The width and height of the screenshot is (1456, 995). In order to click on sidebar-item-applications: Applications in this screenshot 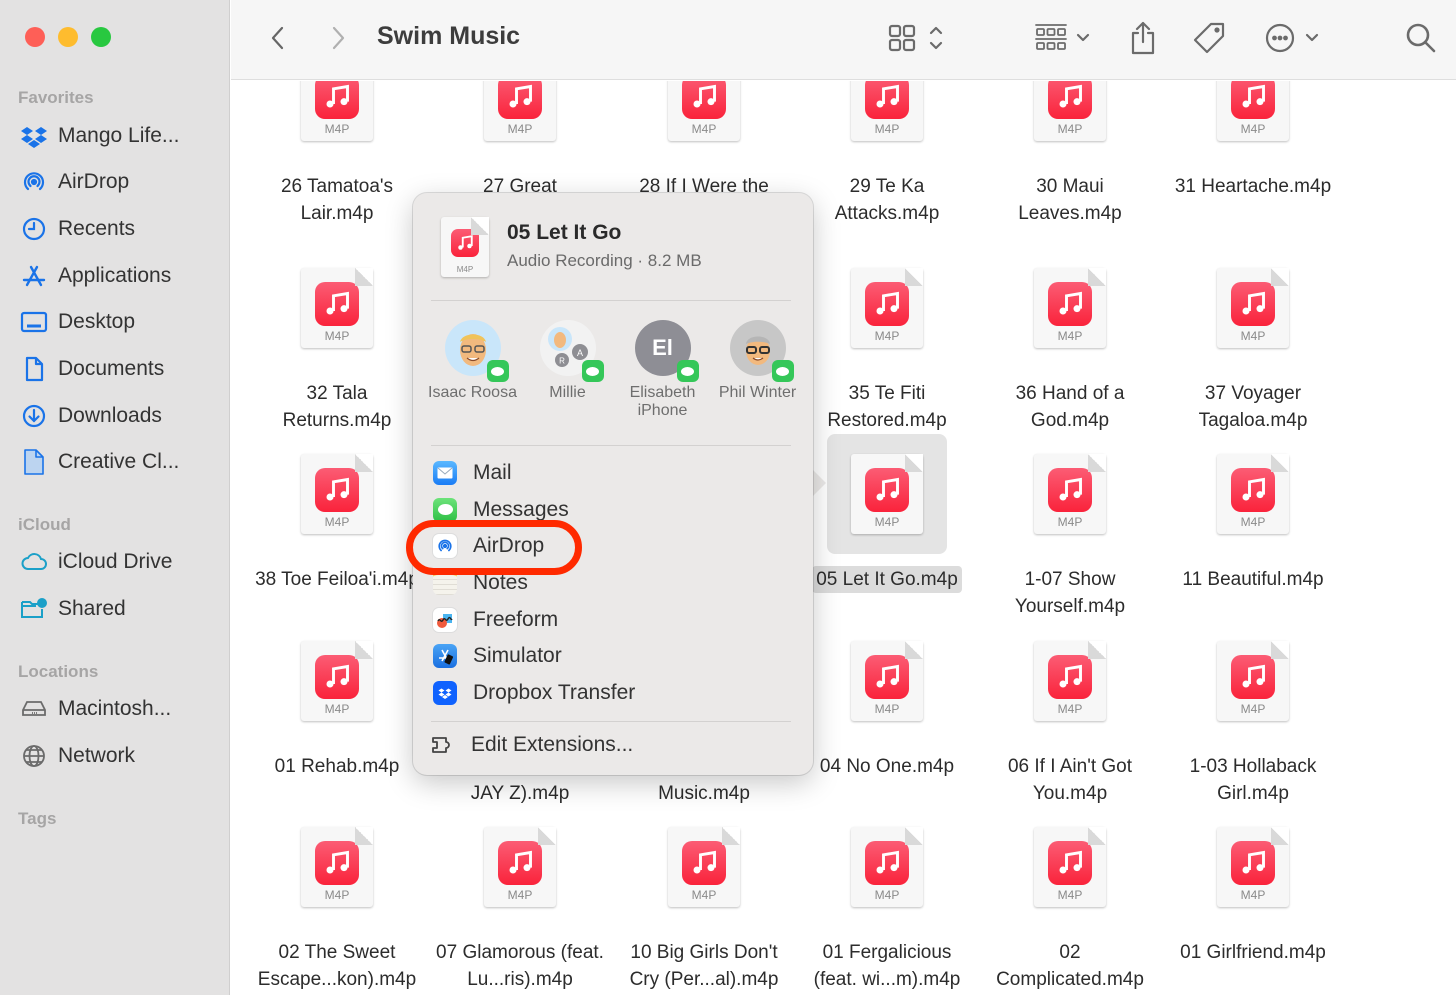, I will do `click(120, 276)`.